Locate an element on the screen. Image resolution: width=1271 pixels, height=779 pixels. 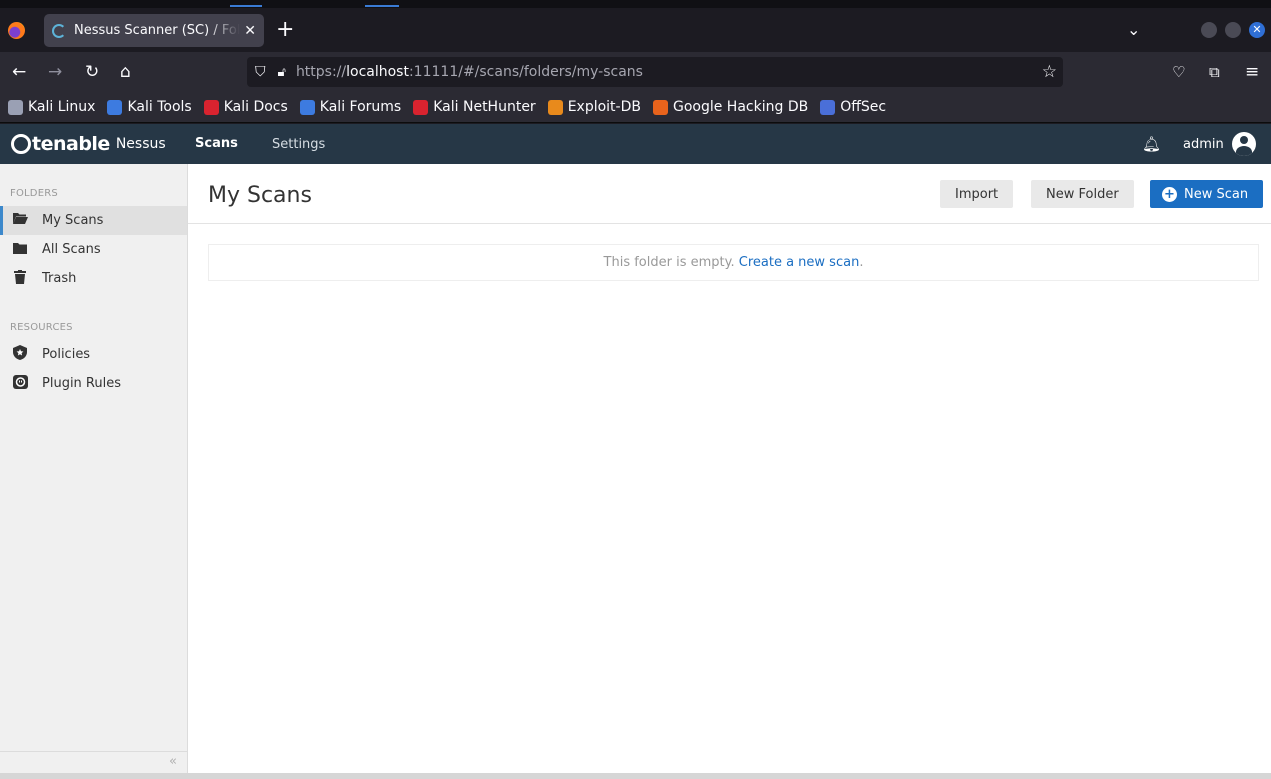
sidebar-collapse-bar: « is located at coordinates (93, 762).